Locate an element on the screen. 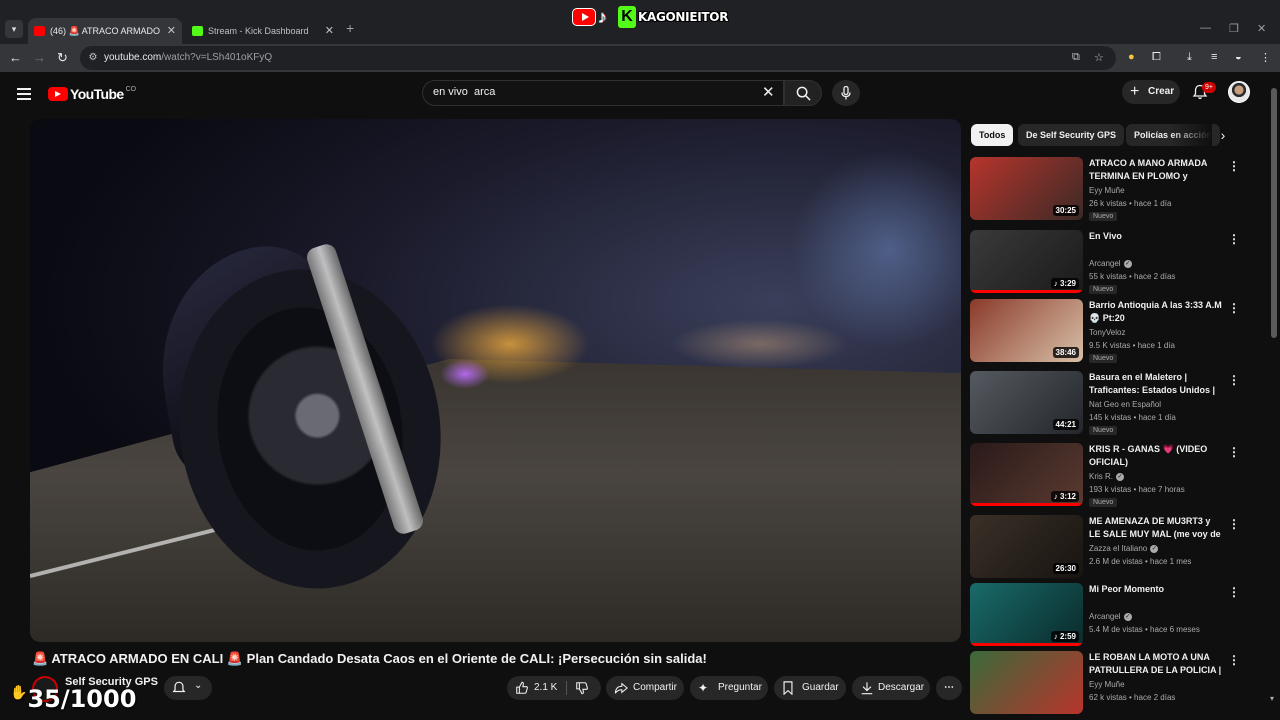 This screenshot has height=720, width=1280. recommendation-thumbnail: 44:21 is located at coordinates (1026, 402).